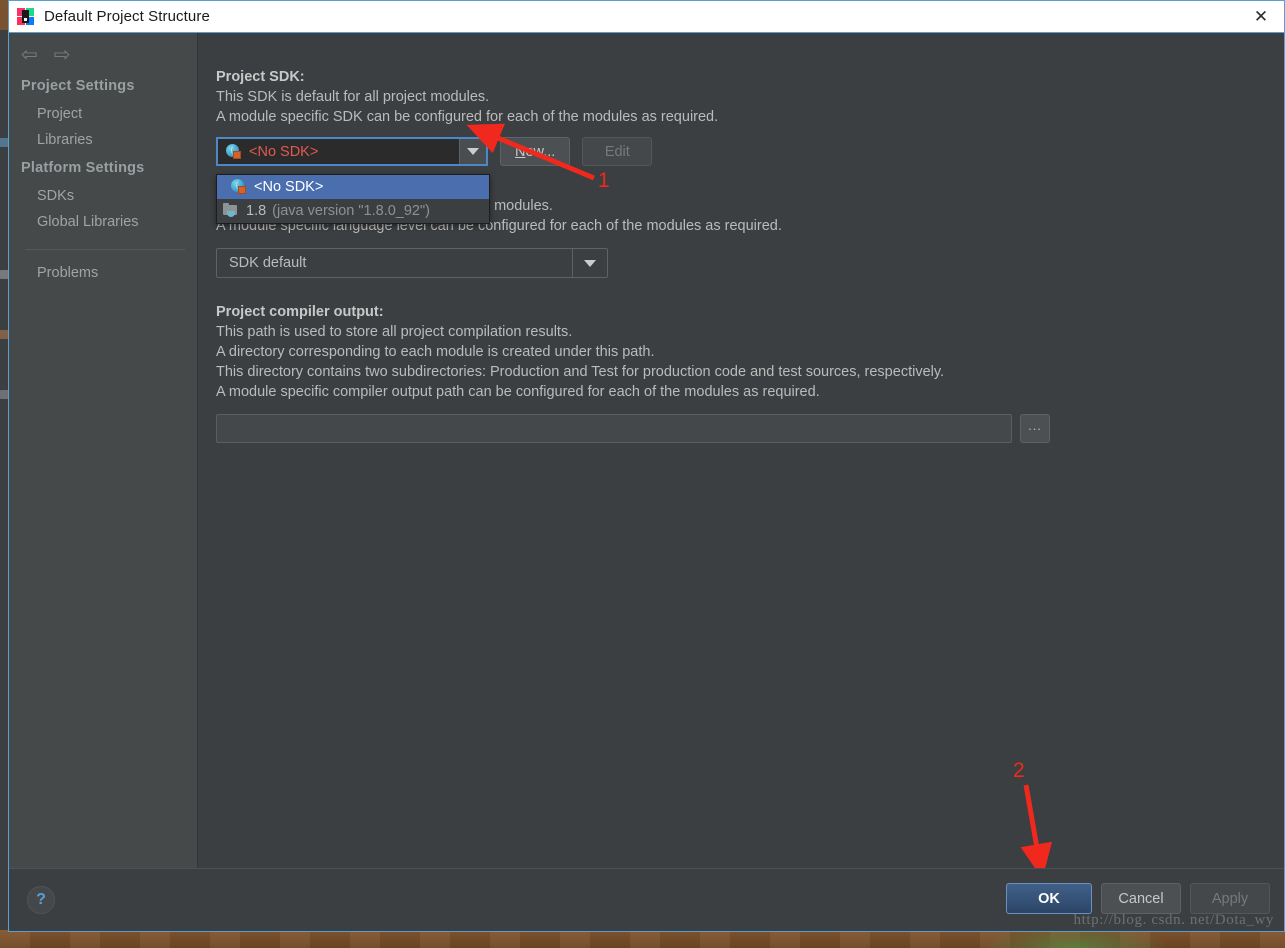 This screenshot has height=948, width=1285. I want to click on sidebar-item-problems: Problems, so click(103, 273).